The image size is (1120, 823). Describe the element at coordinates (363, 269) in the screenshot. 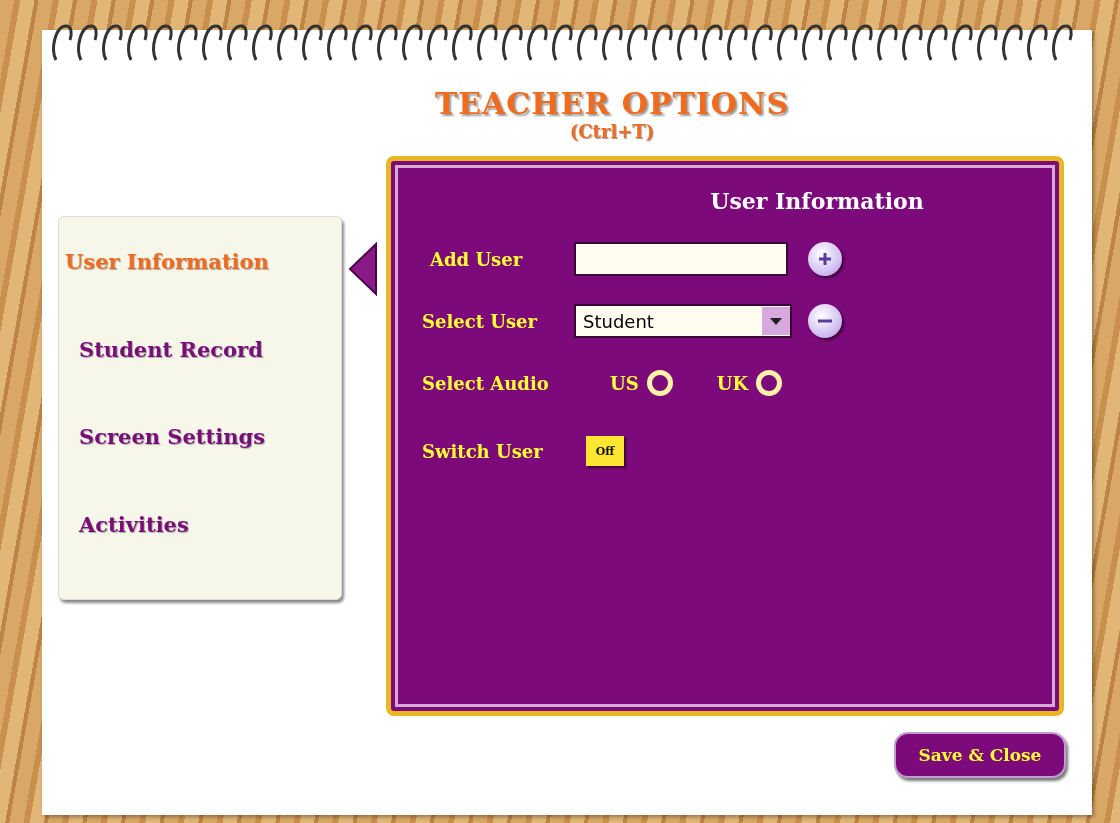

I see `pointer-arrow-icon` at that location.